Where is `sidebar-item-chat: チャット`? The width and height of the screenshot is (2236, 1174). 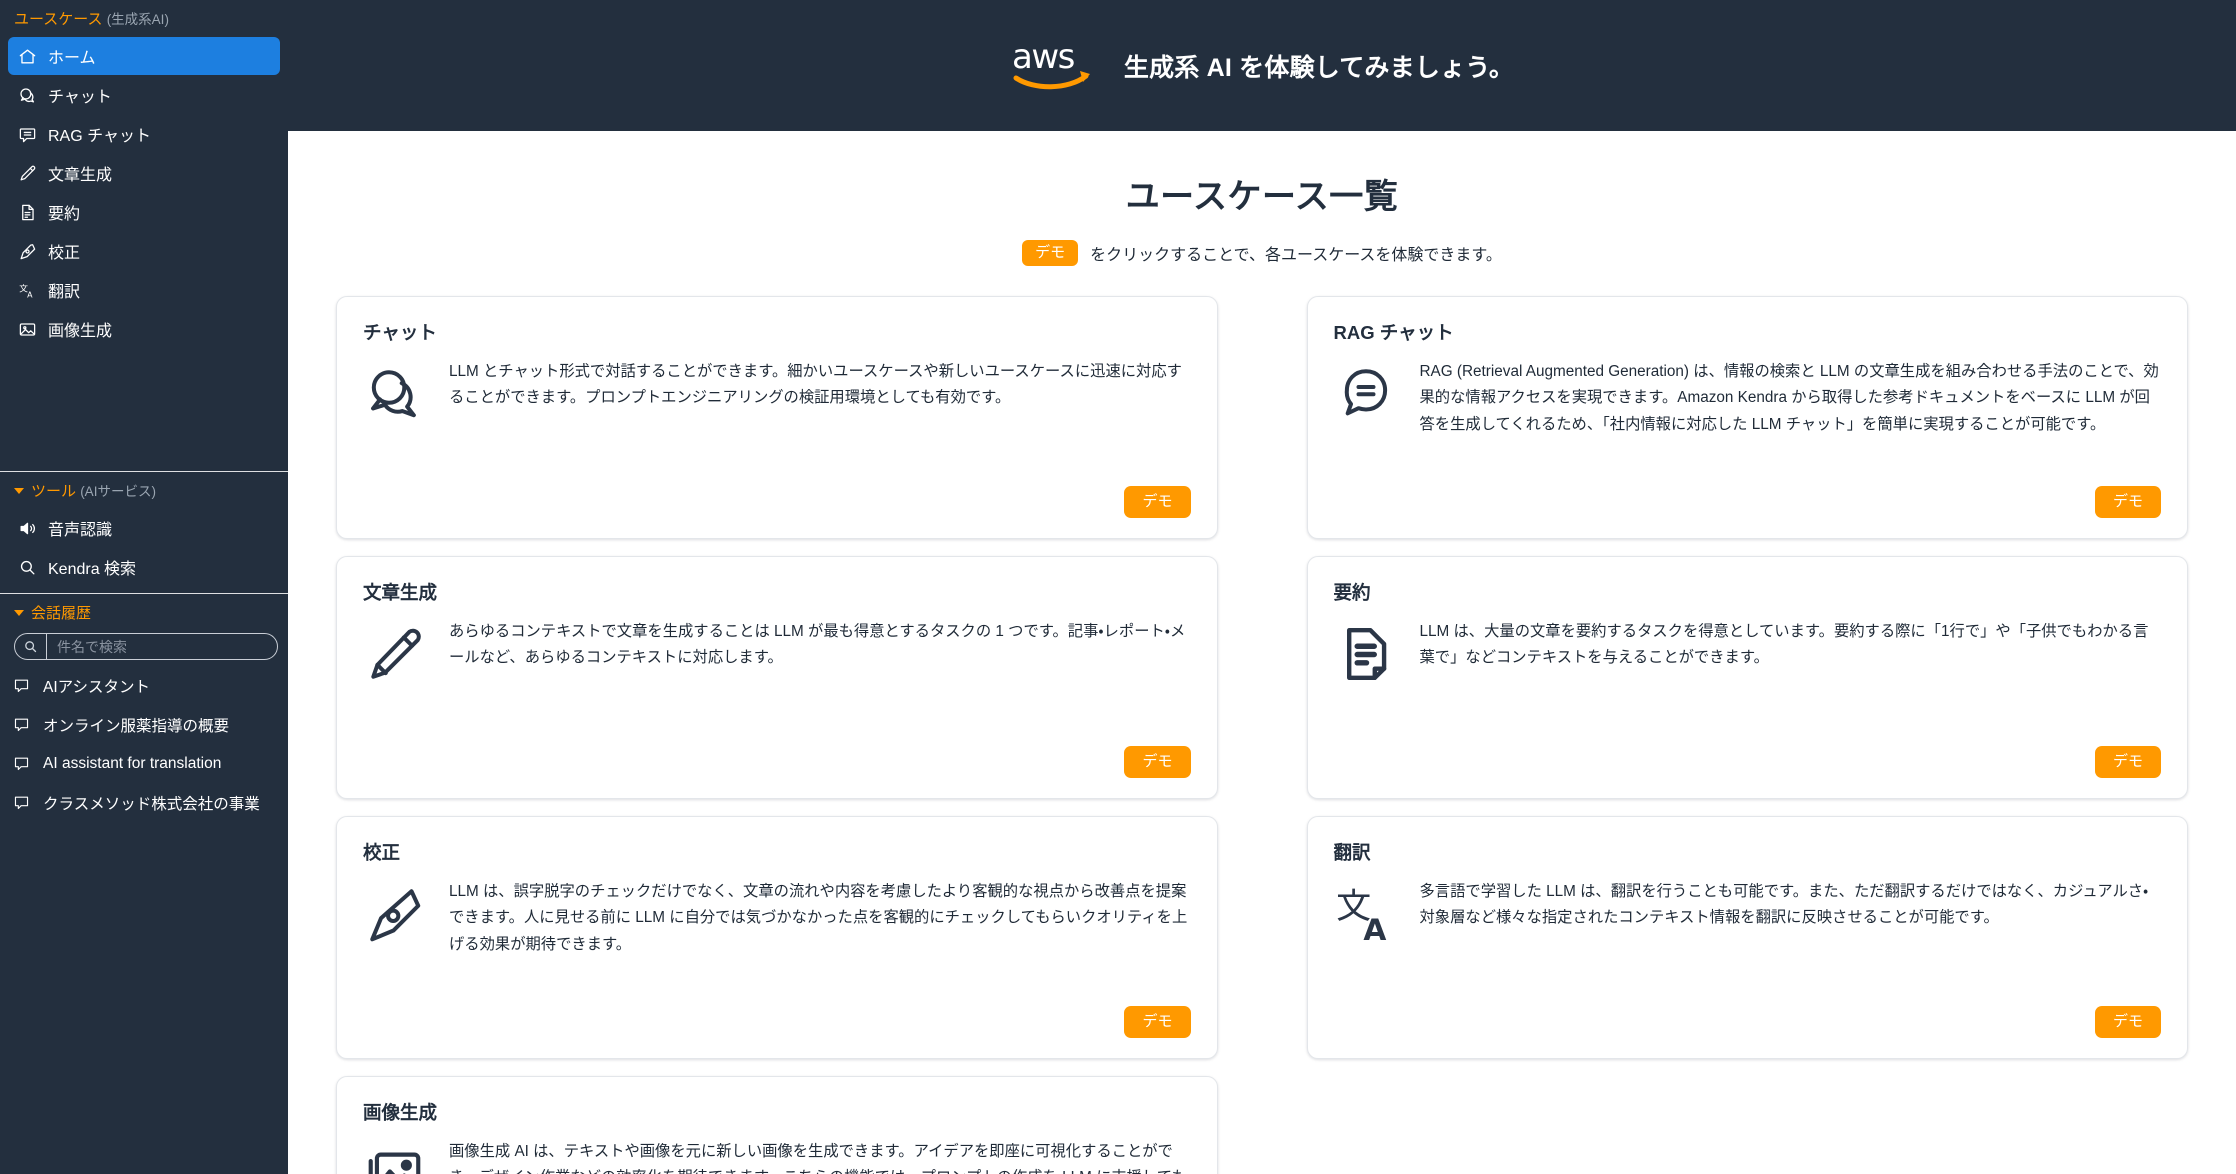
sidebar-item-chat: チャット is located at coordinates (144, 95).